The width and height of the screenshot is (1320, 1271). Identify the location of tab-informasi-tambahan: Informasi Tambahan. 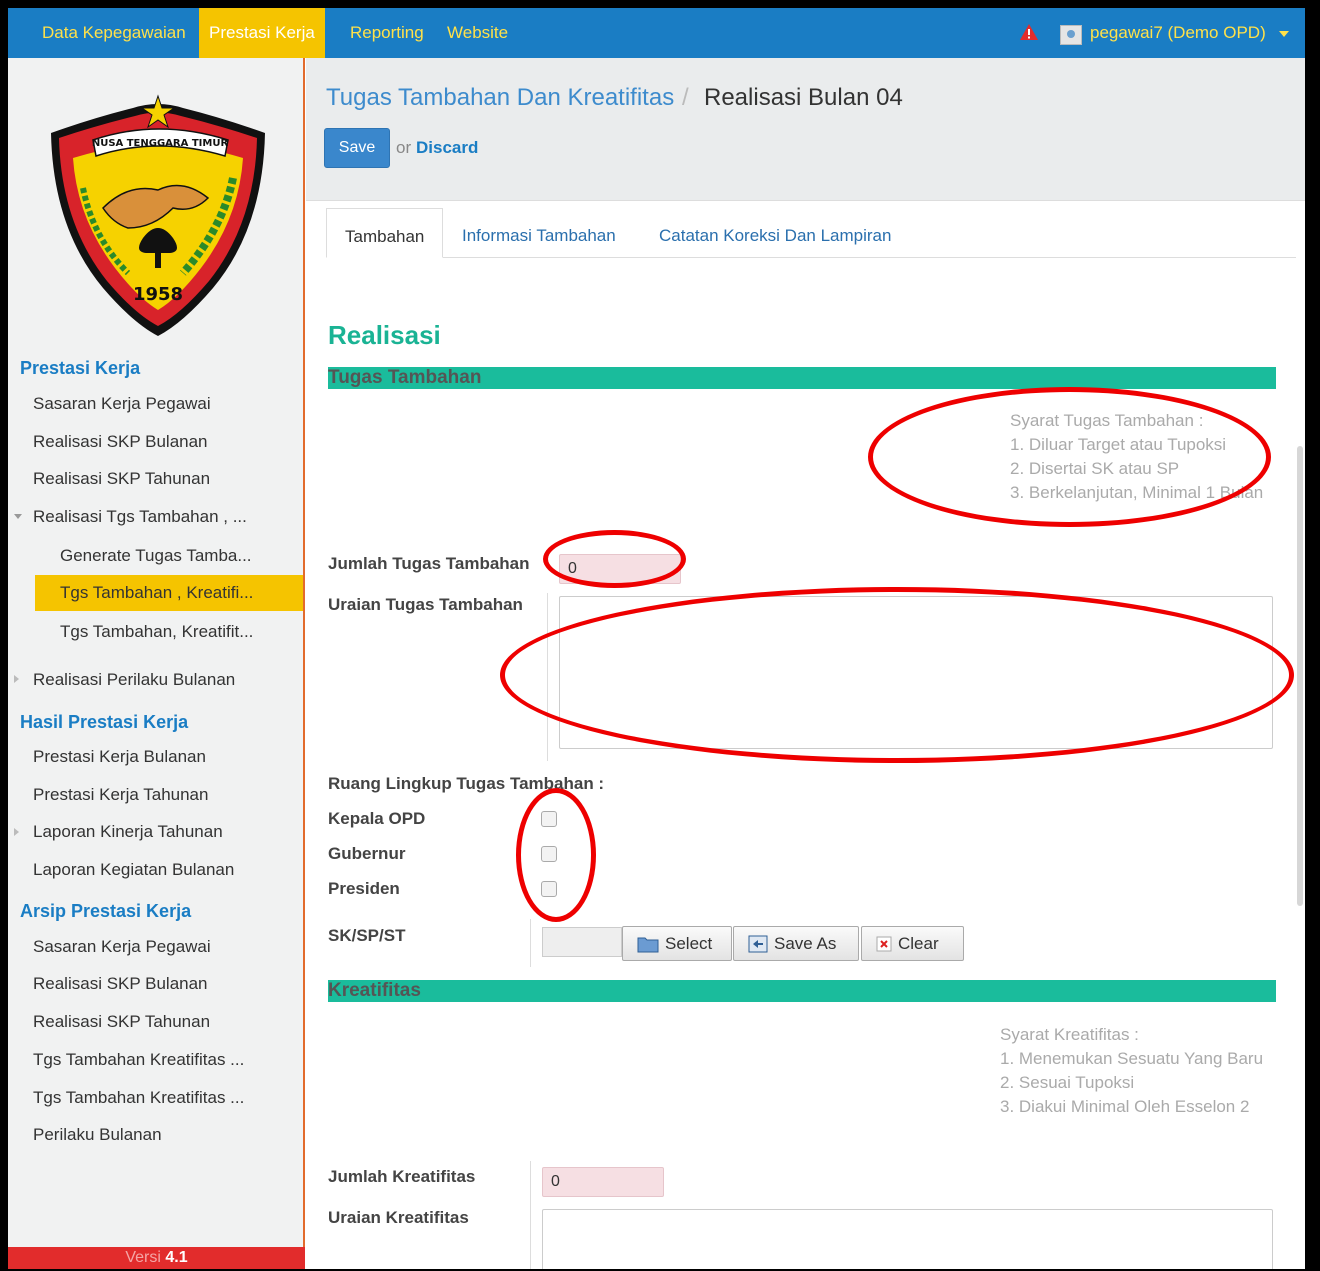
(539, 233).